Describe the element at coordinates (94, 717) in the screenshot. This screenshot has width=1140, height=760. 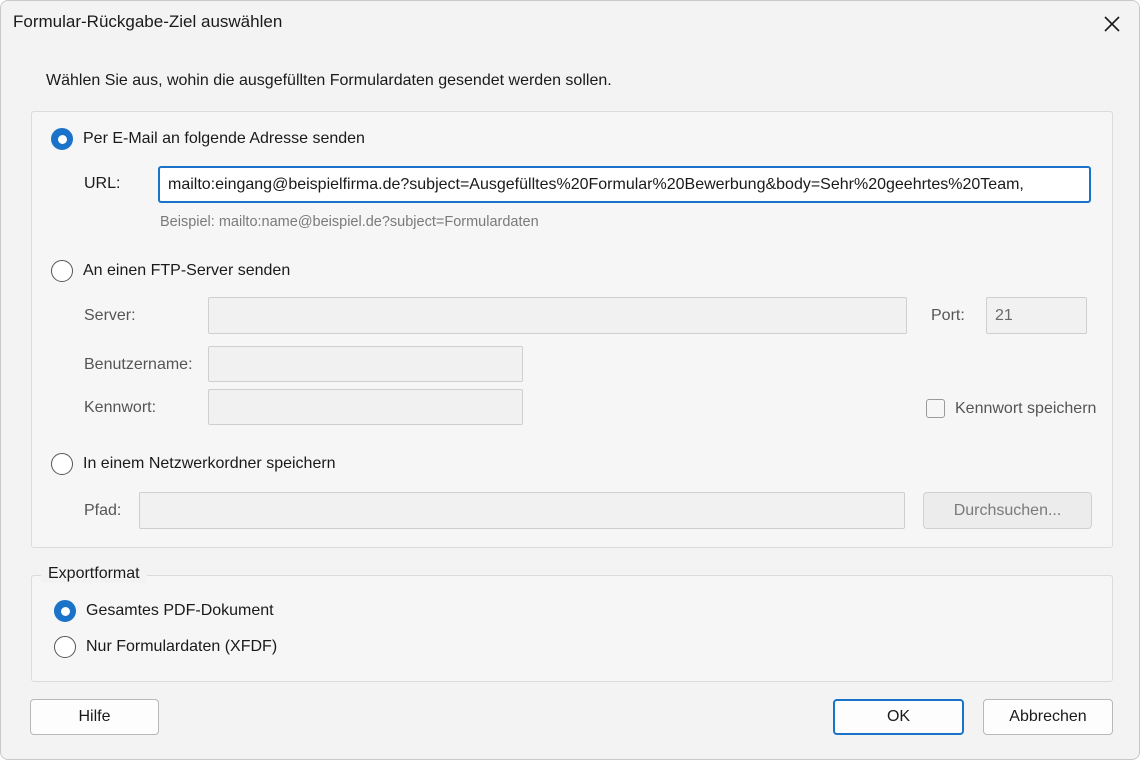
I see `help-button: Hilfe` at that location.